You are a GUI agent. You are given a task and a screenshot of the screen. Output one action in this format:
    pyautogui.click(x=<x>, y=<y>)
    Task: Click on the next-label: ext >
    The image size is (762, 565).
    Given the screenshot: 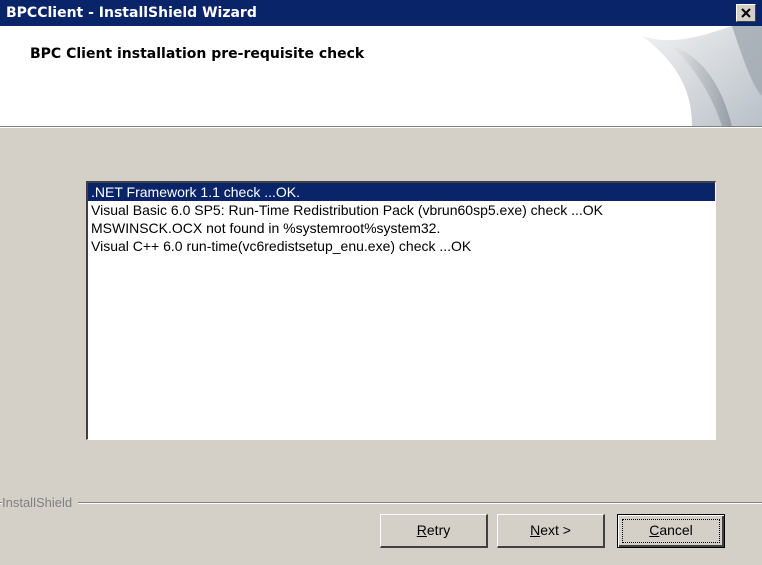 What is the action you would take?
    pyautogui.click(x=555, y=530)
    